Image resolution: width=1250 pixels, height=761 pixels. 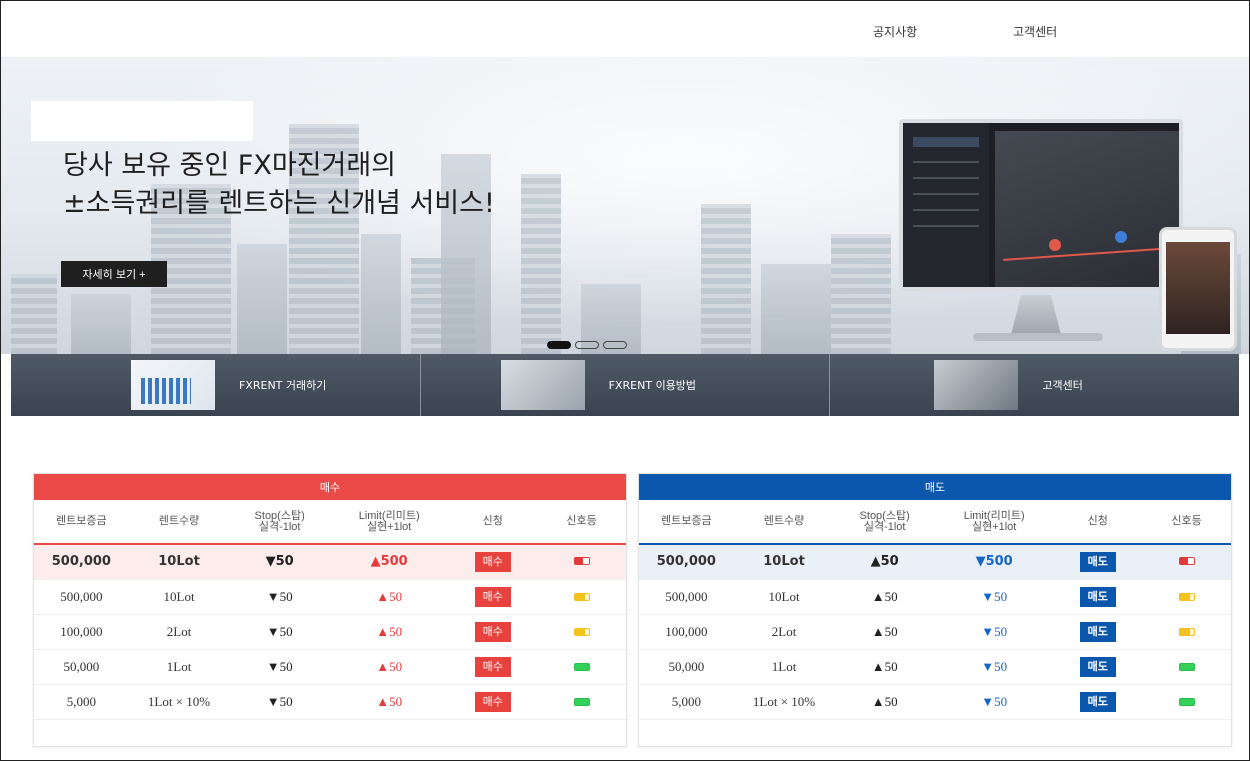 I want to click on meeting-photo-icon, so click(x=542, y=385).